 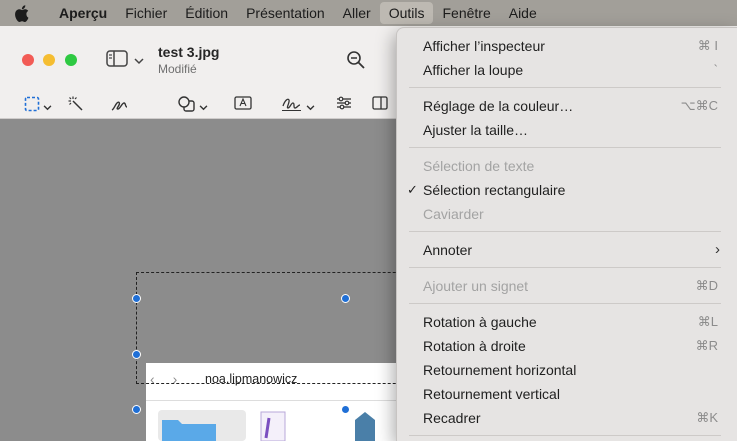 I want to click on adjust-color-tool, so click(x=344, y=105).